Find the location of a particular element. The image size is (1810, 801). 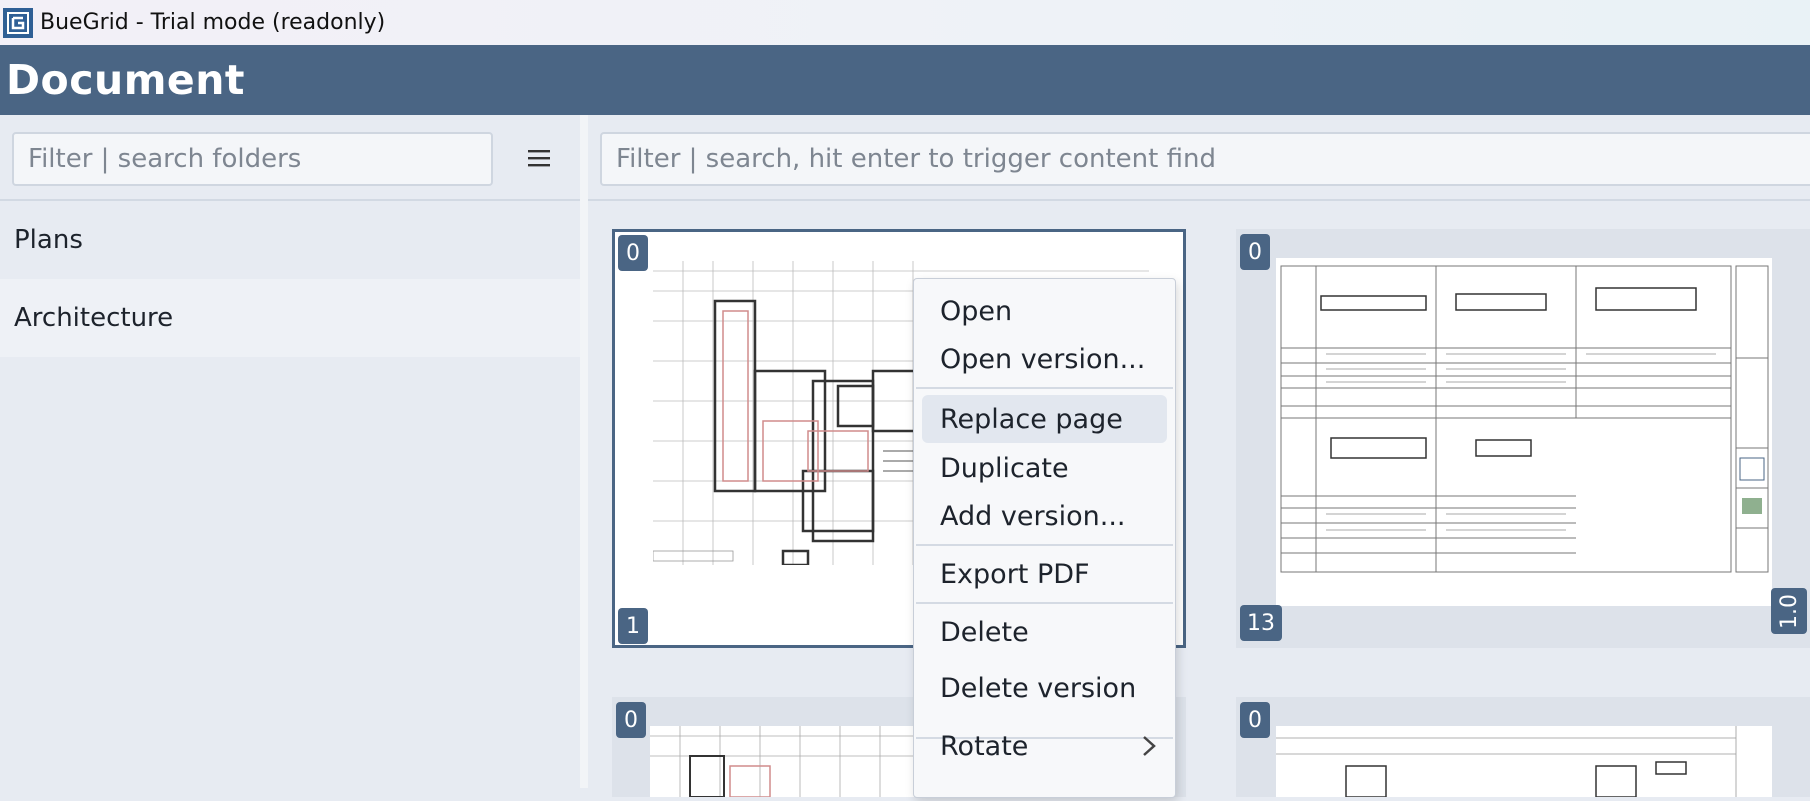

version-badge: 1.0 is located at coordinates (1789, 611).